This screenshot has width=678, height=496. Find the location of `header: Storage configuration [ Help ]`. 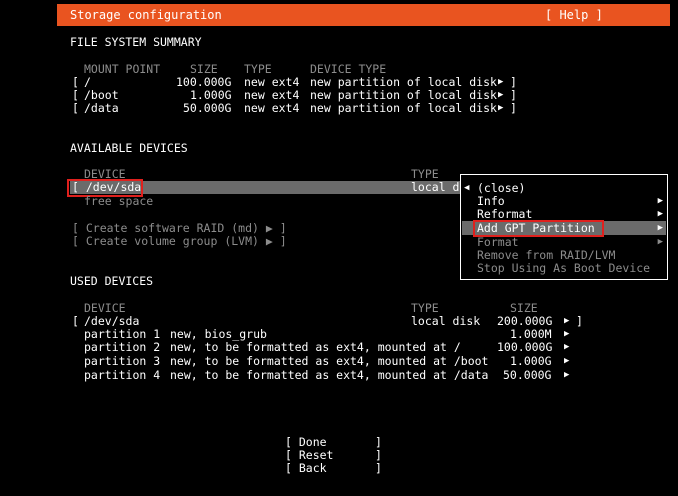

header: Storage configuration [ Help ] is located at coordinates (339, 15).